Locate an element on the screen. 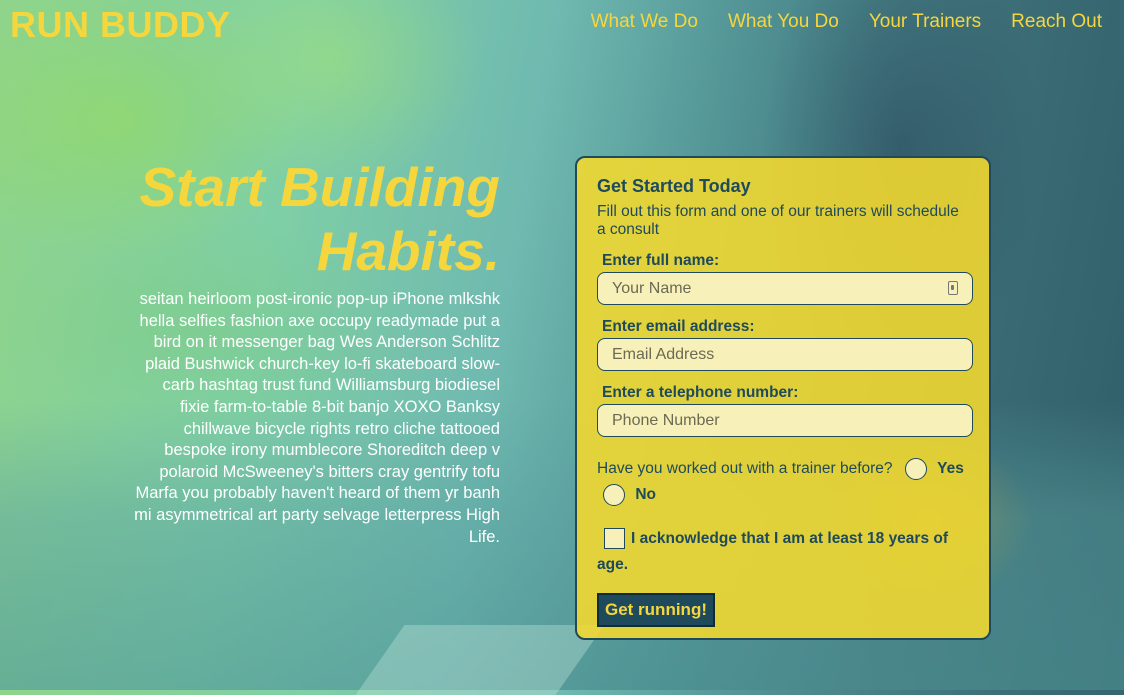 The image size is (1124, 695). name-input is located at coordinates (785, 288).